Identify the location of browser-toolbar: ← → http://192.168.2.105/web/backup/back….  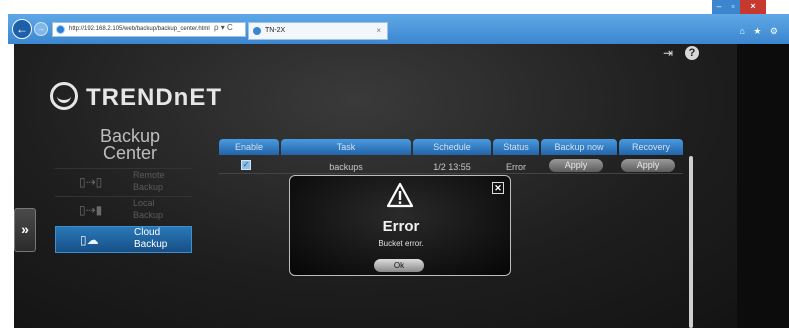
(398, 29).